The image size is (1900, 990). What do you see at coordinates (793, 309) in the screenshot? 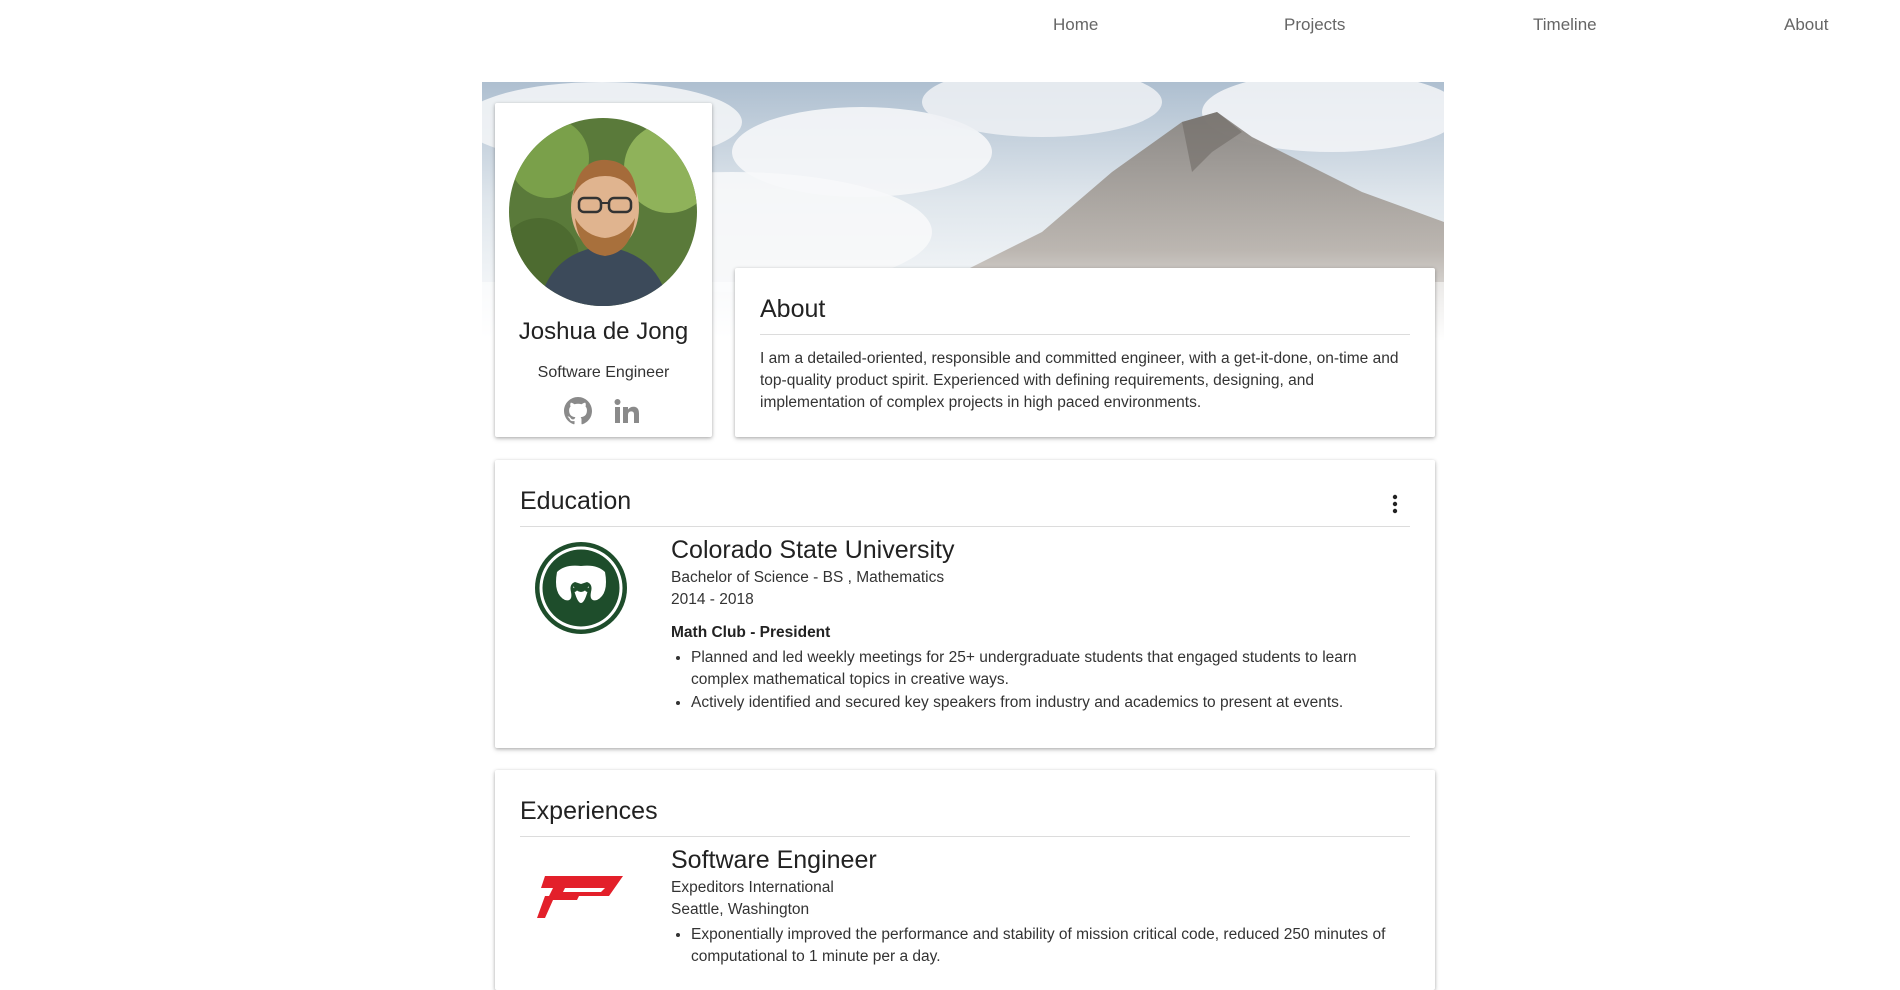
I see `about-title: About` at bounding box center [793, 309].